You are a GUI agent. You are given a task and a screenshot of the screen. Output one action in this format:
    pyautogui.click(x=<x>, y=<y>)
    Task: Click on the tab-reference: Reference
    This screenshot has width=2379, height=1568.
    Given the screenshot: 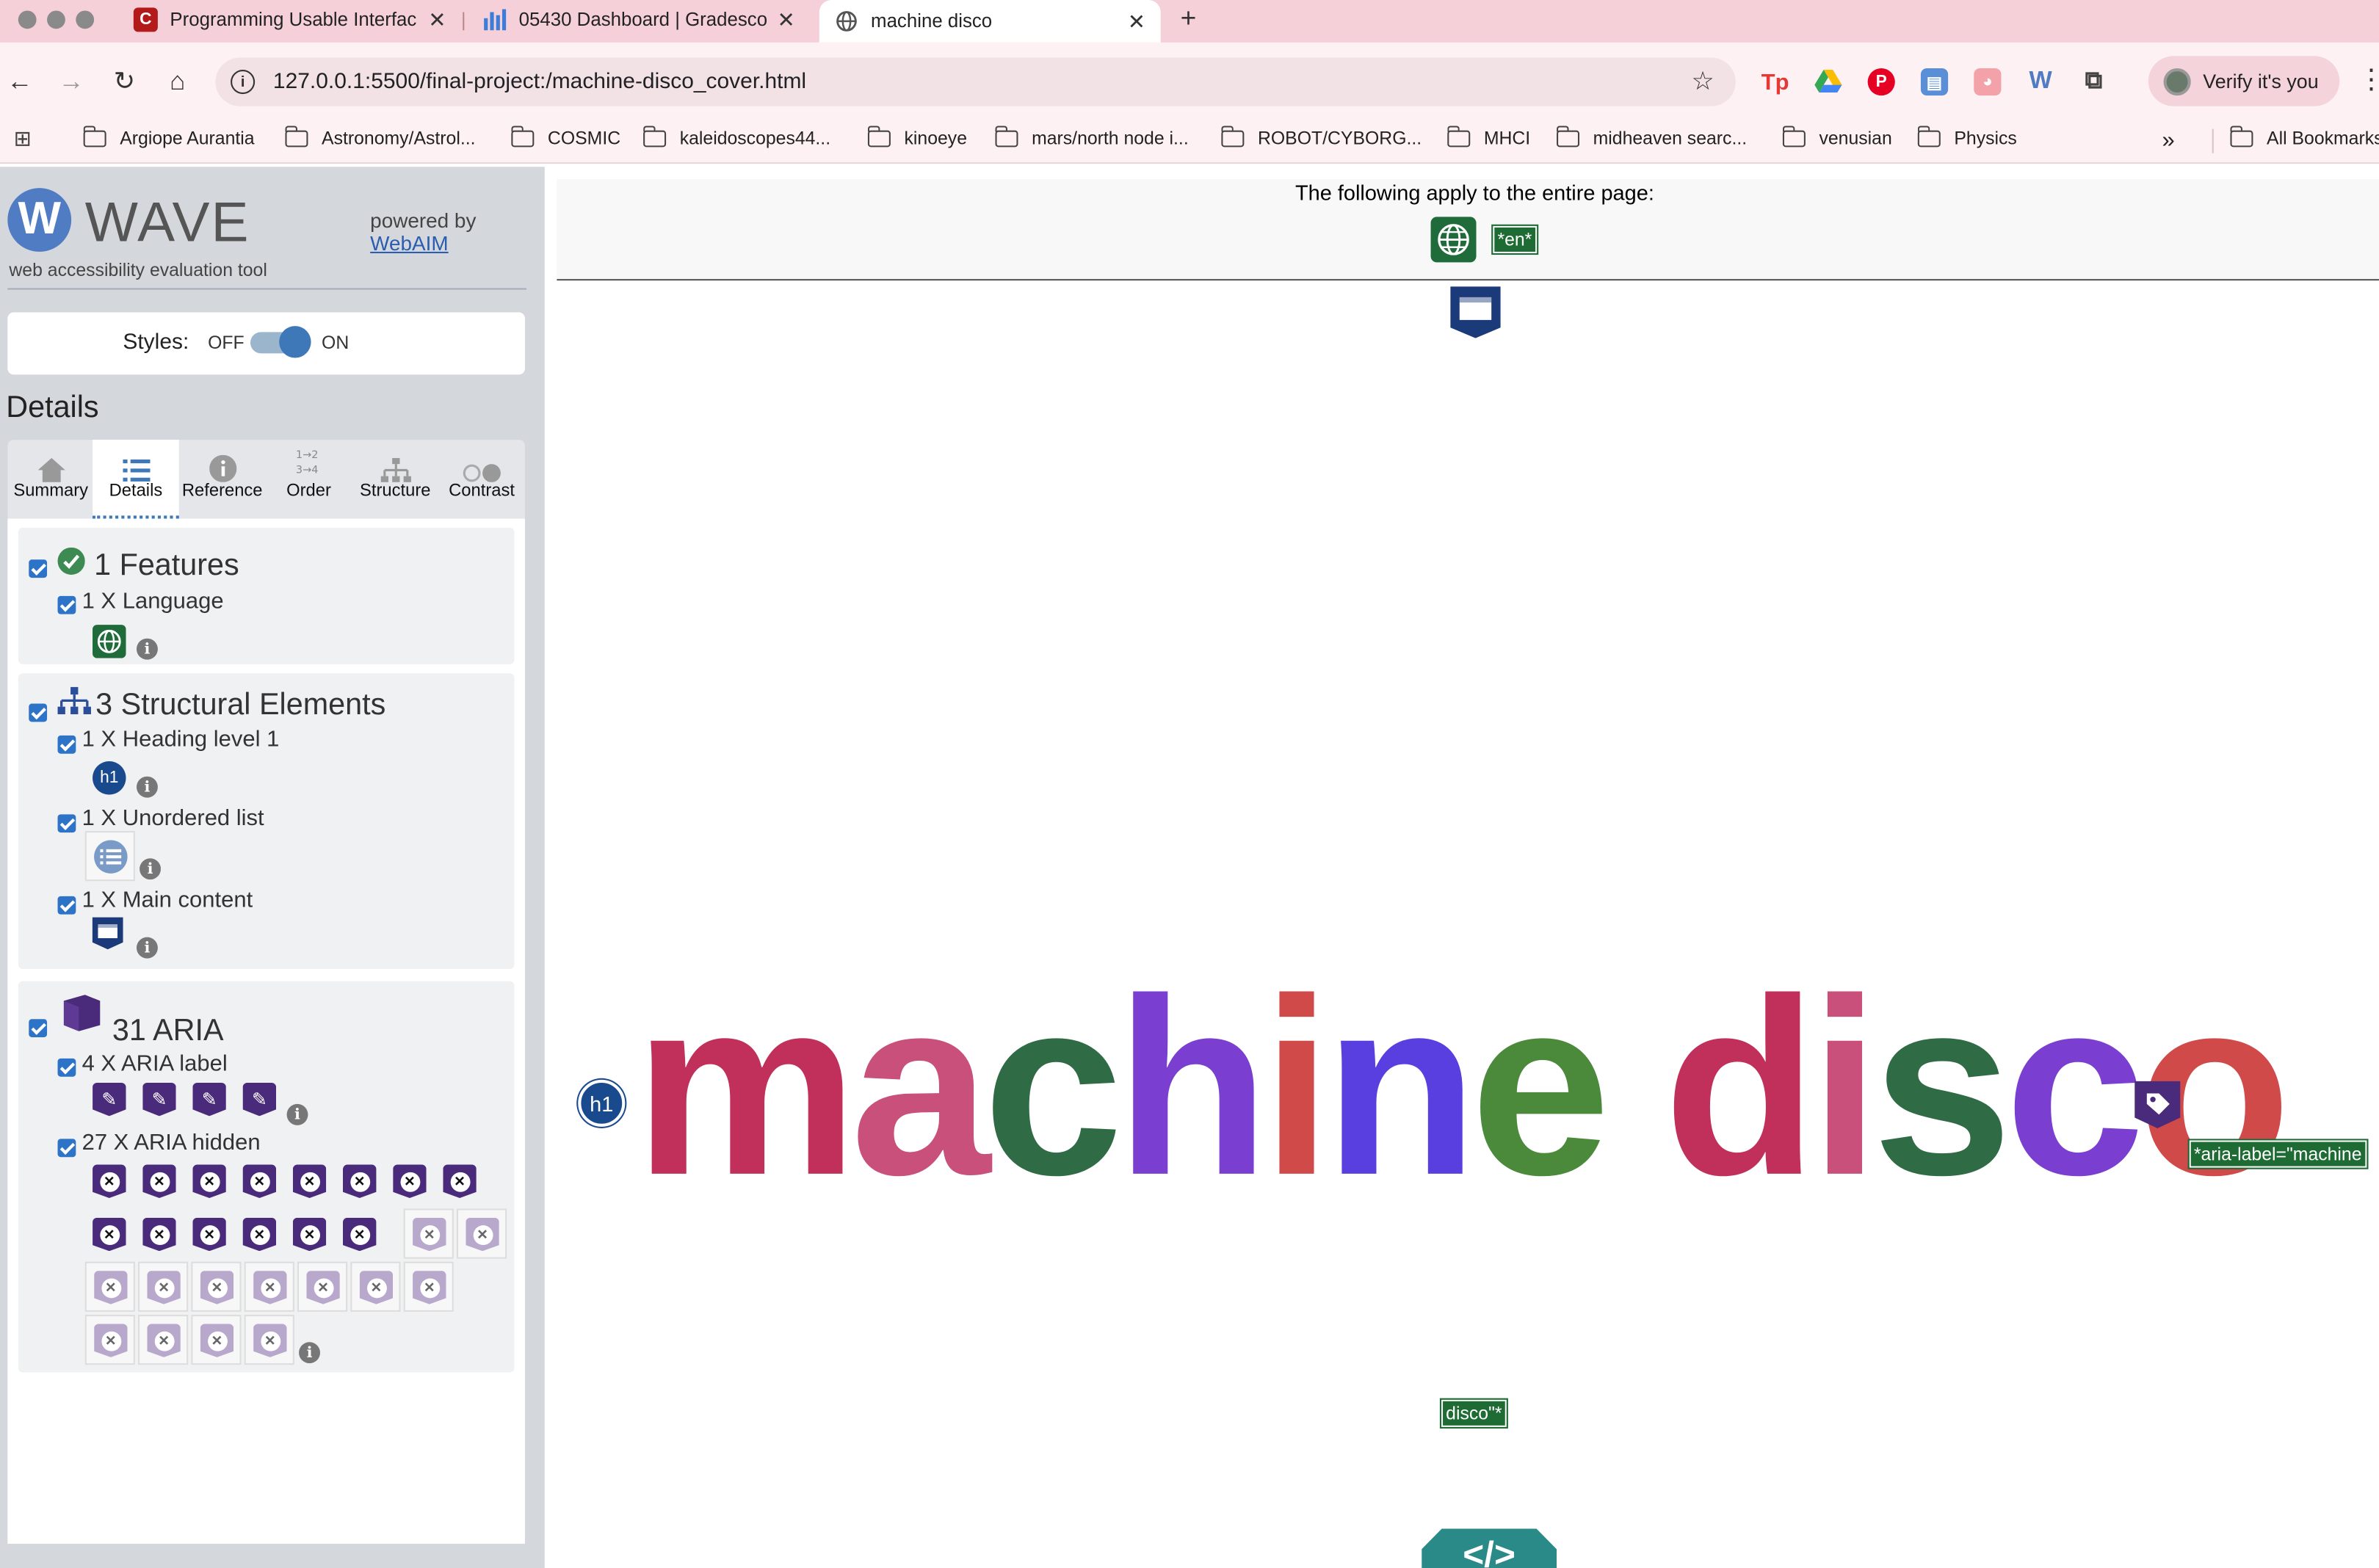 What is the action you would take?
    pyautogui.click(x=222, y=479)
    